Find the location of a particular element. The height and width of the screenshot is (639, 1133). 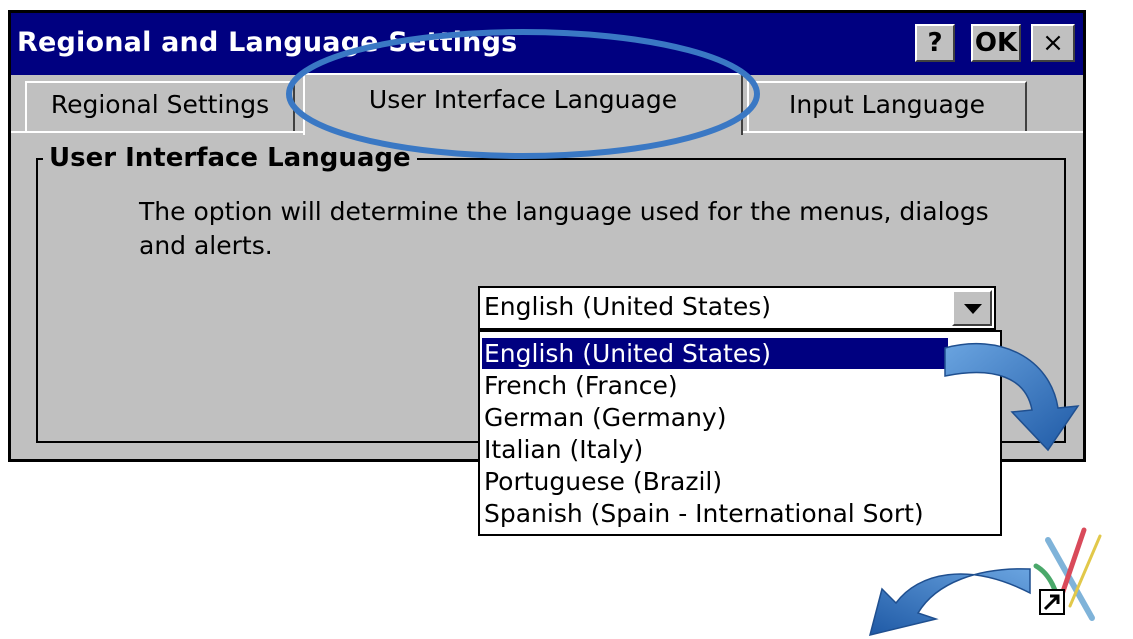

tab-regional-settings: Regional Settings is located at coordinates (160, 106).